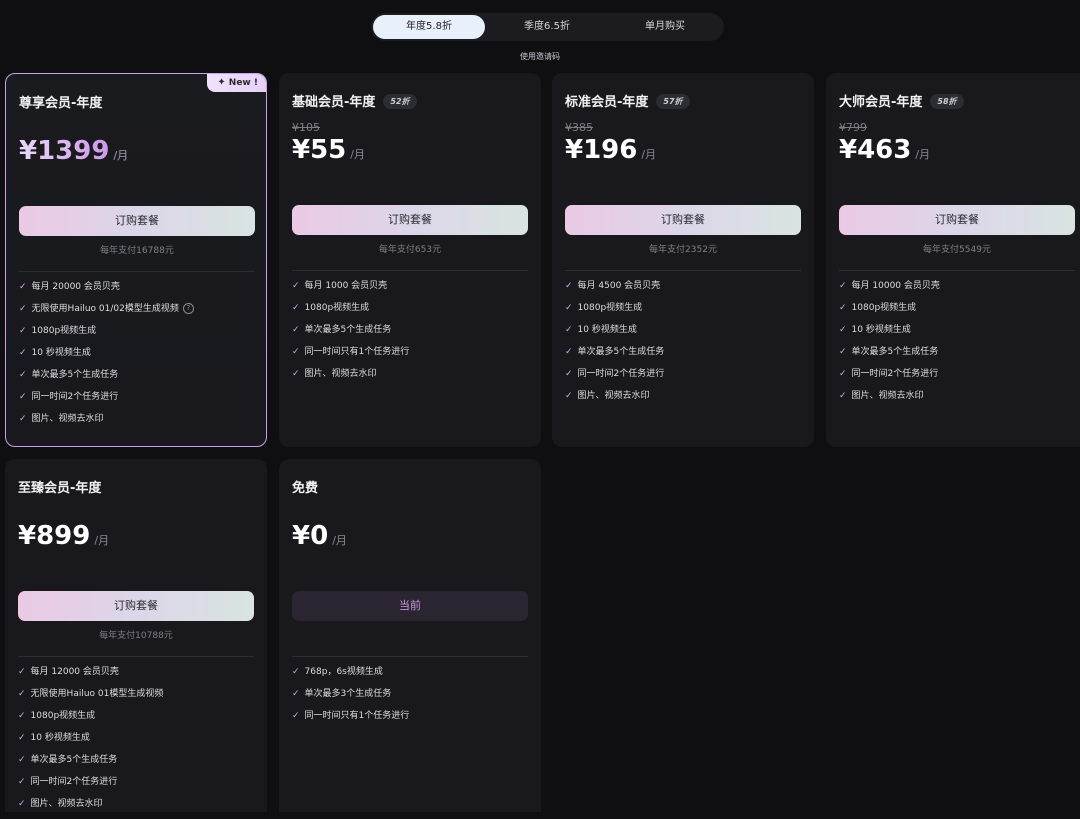 Image resolution: width=1080 pixels, height=819 pixels. I want to click on question-circle-icon: ?, so click(188, 308).